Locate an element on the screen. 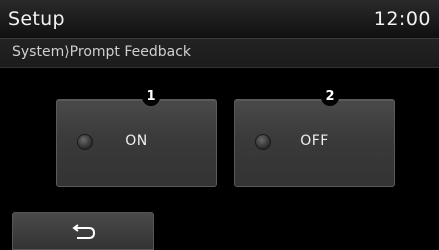  breadcrumb: System⟩Prompt Feedback is located at coordinates (219, 53).